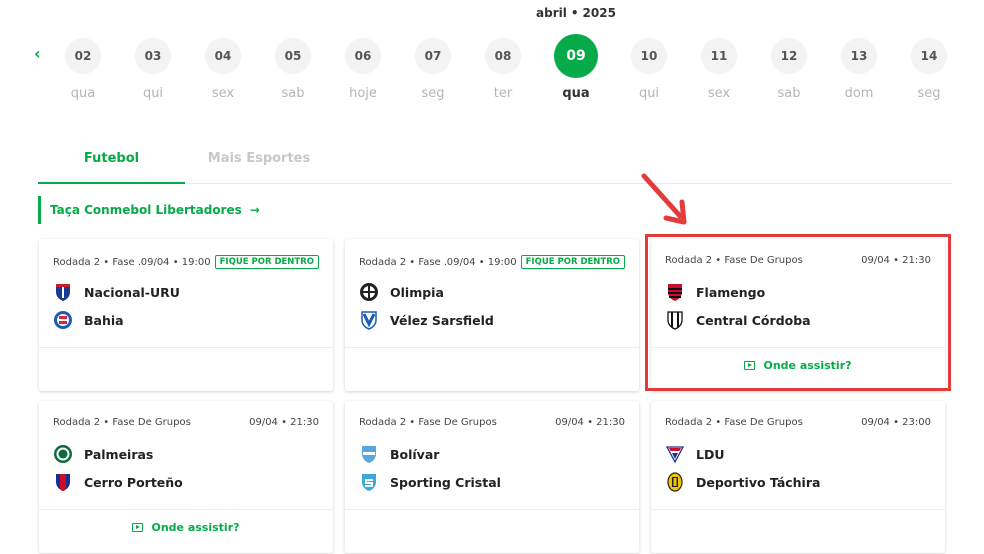 Image resolution: width=984 pixels, height=554 pixels. I want to click on day-number: 03, so click(153, 56).